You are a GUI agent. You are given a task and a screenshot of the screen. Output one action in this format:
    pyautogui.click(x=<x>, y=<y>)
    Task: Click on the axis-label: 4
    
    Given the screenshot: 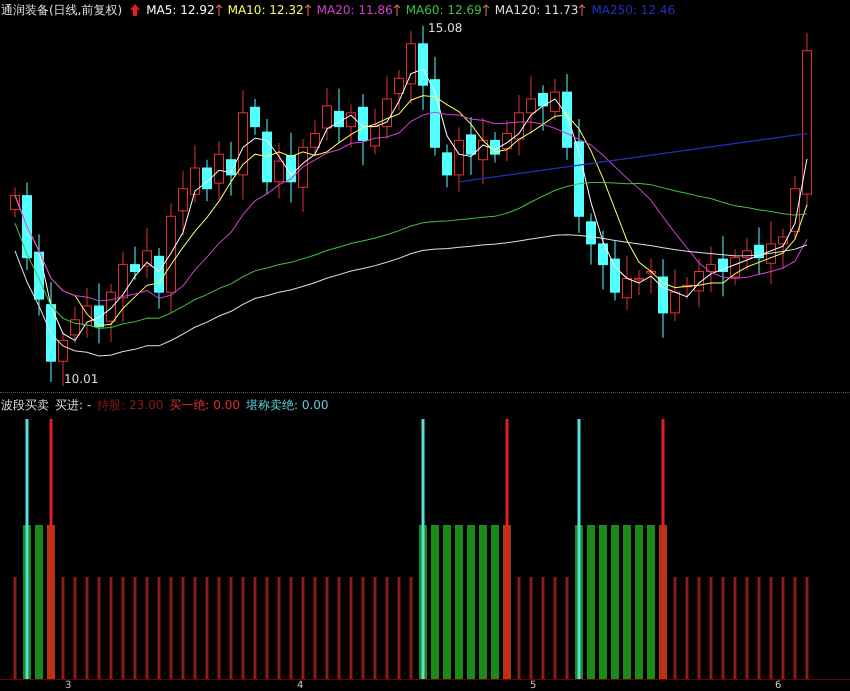 What is the action you would take?
    pyautogui.click(x=300, y=685)
    